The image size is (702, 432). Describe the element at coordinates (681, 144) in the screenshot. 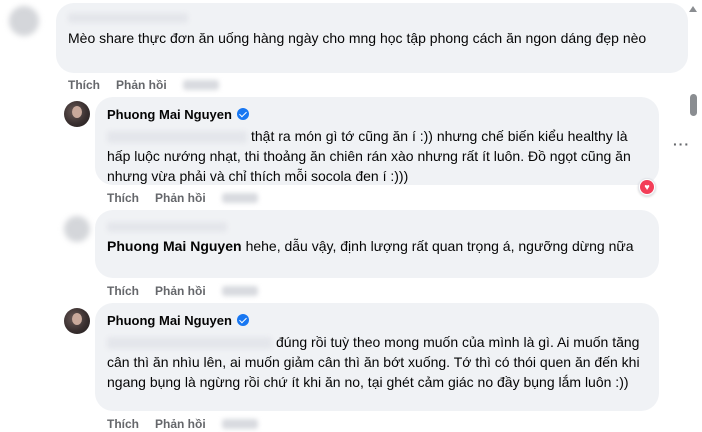

I see `more-options-icon: ···` at that location.